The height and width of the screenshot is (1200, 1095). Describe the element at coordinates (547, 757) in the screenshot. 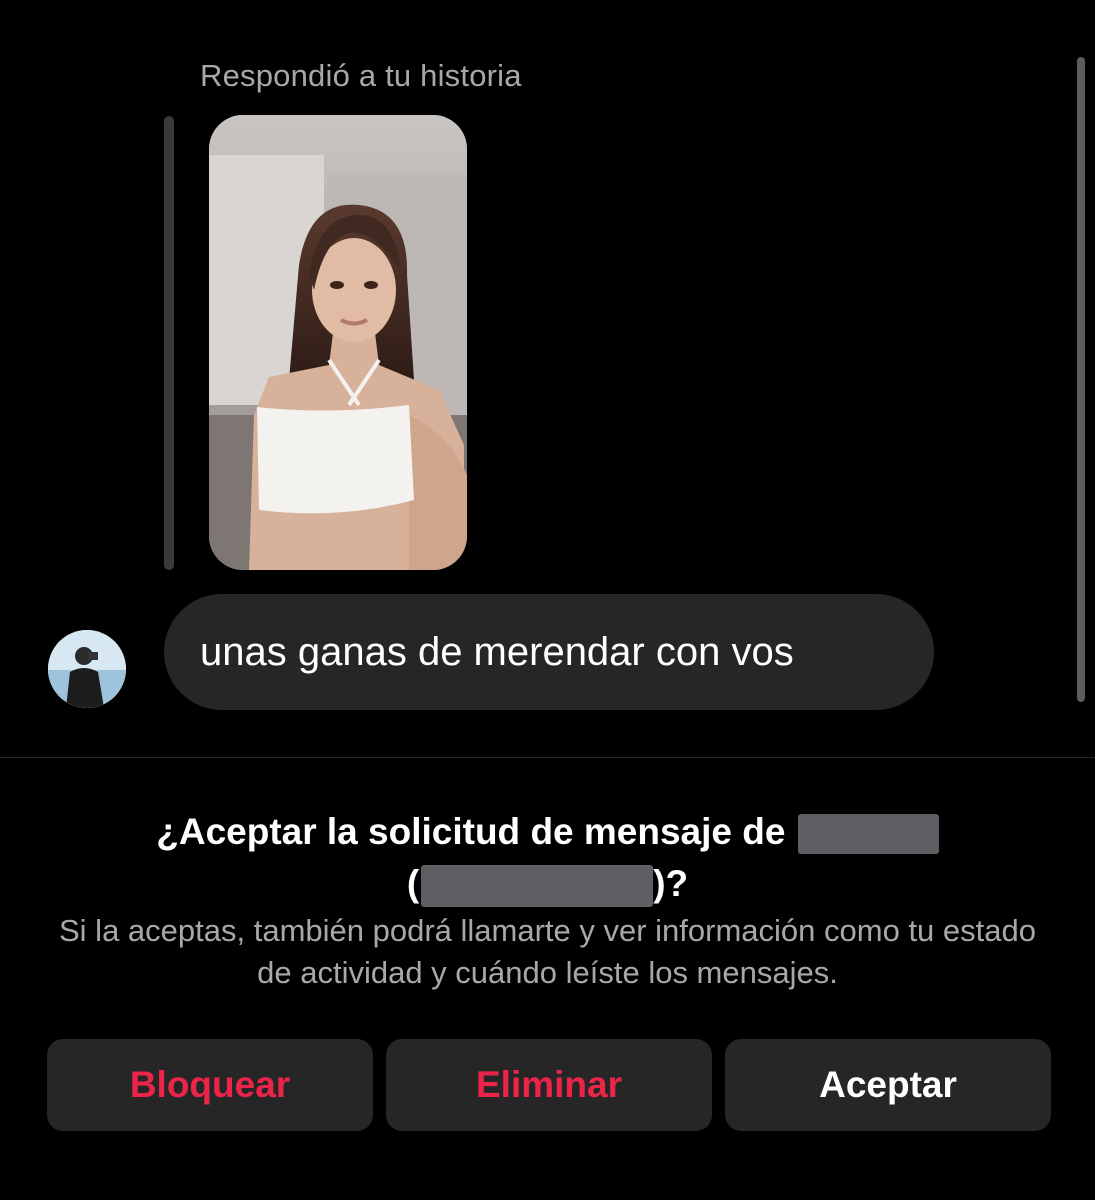

I see `divider` at that location.